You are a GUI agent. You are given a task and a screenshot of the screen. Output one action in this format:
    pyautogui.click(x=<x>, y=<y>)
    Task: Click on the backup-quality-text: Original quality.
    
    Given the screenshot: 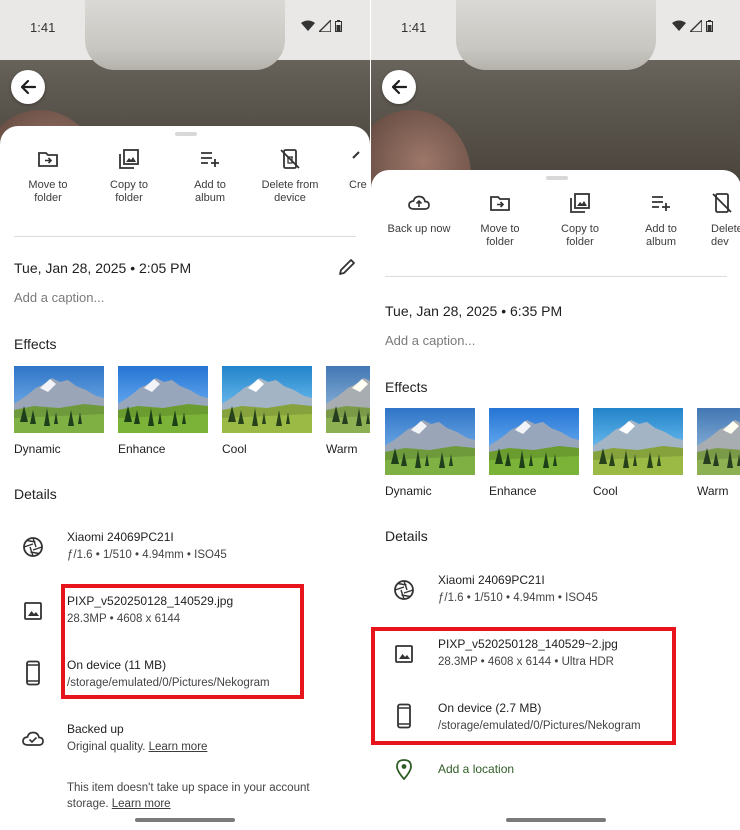 What is the action you would take?
    pyautogui.click(x=106, y=747)
    